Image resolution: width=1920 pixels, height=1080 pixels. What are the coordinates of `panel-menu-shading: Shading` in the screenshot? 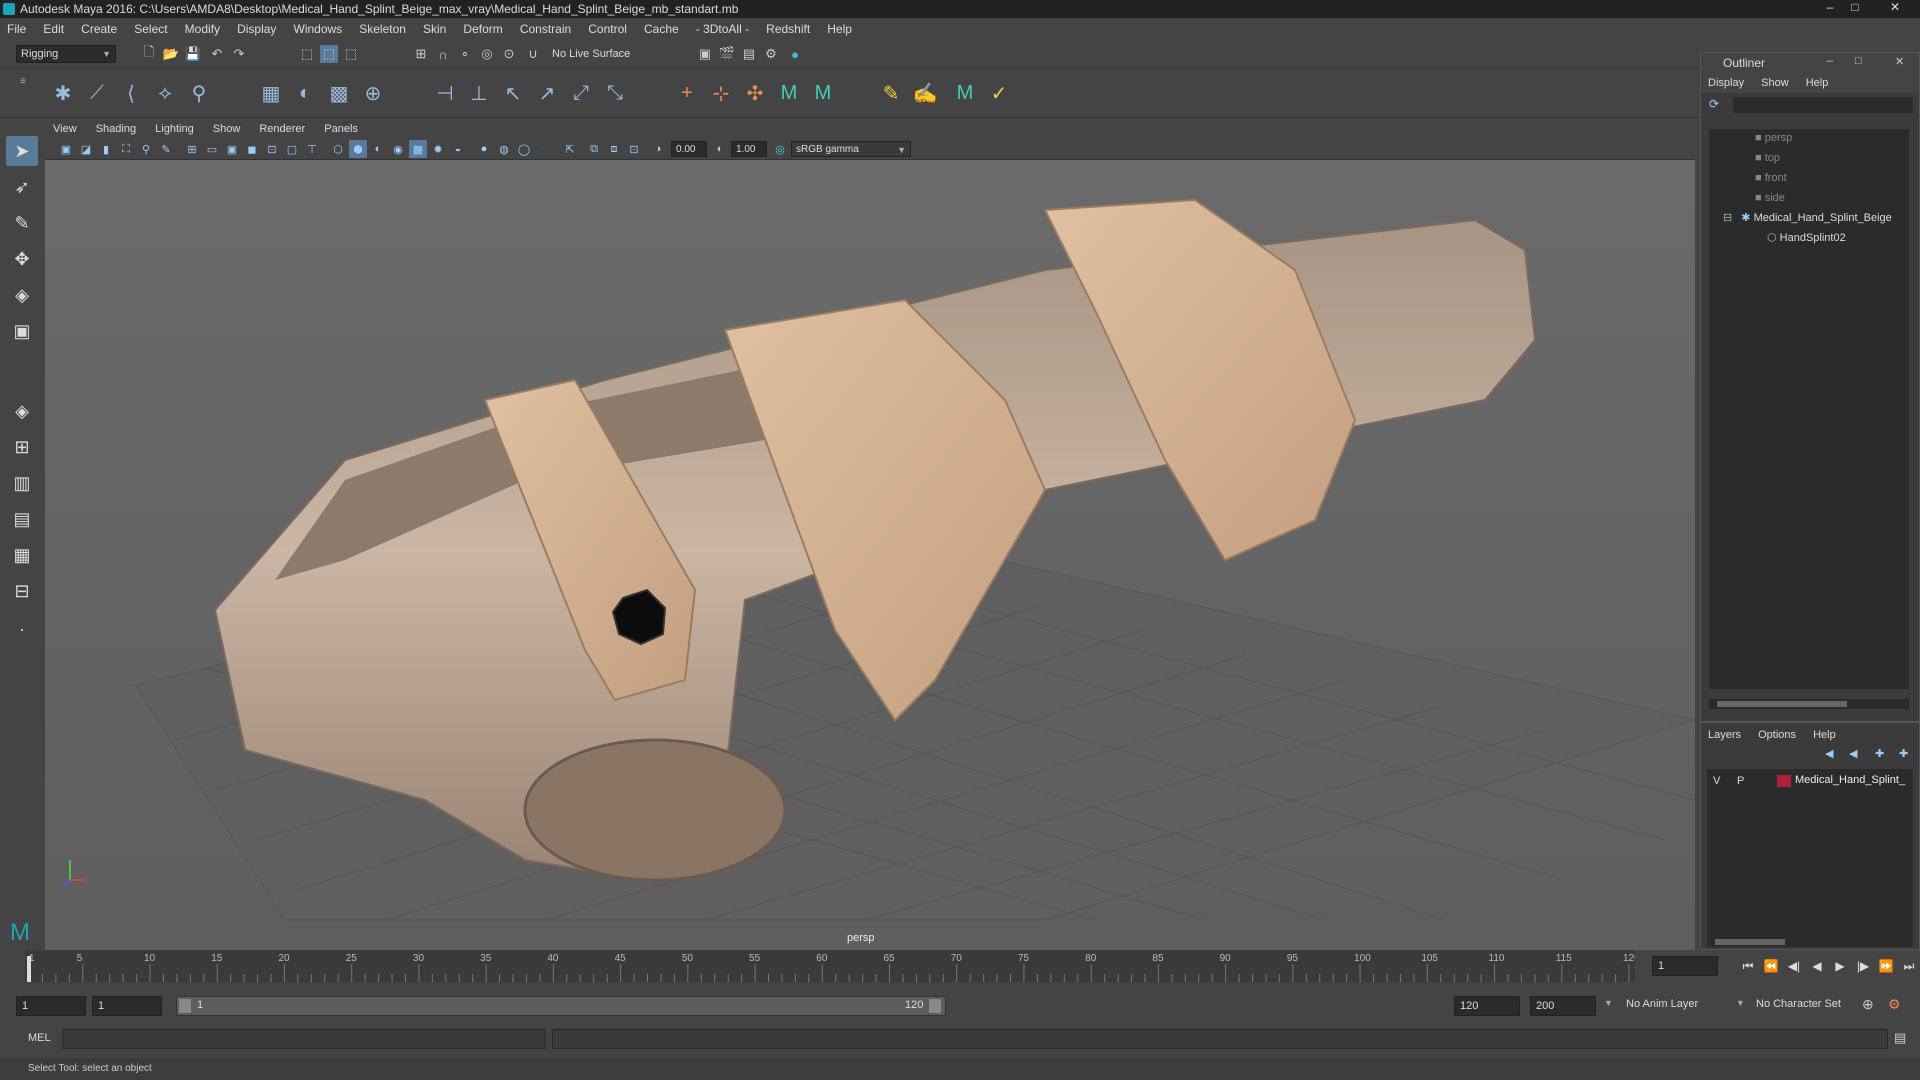 It's located at (116, 129).